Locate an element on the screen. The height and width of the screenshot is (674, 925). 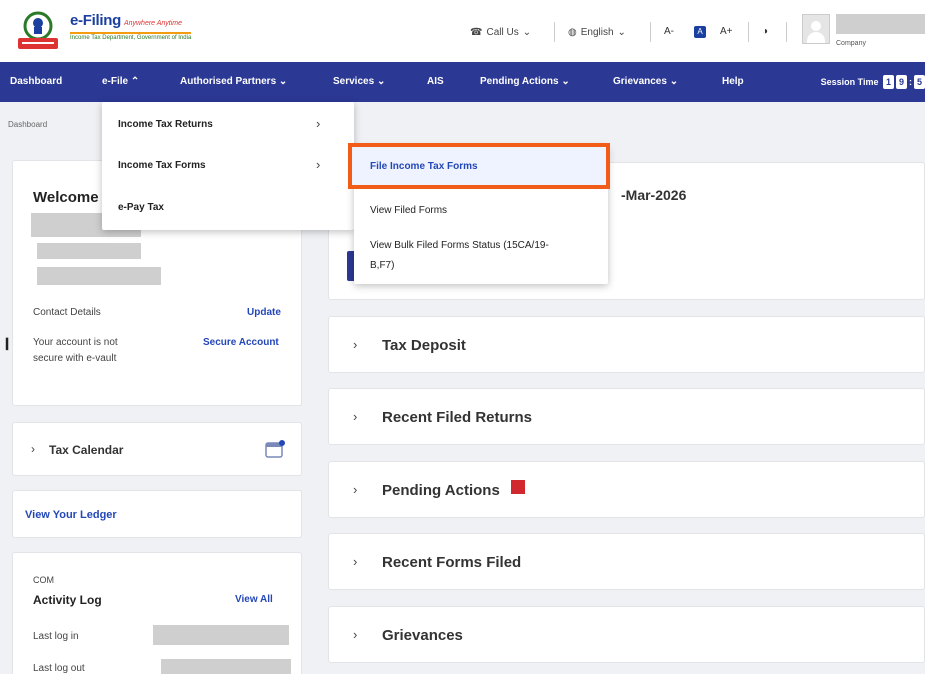
accordion-recent-forms-filed: › Recent Forms Filed is located at coordinates (626, 561).